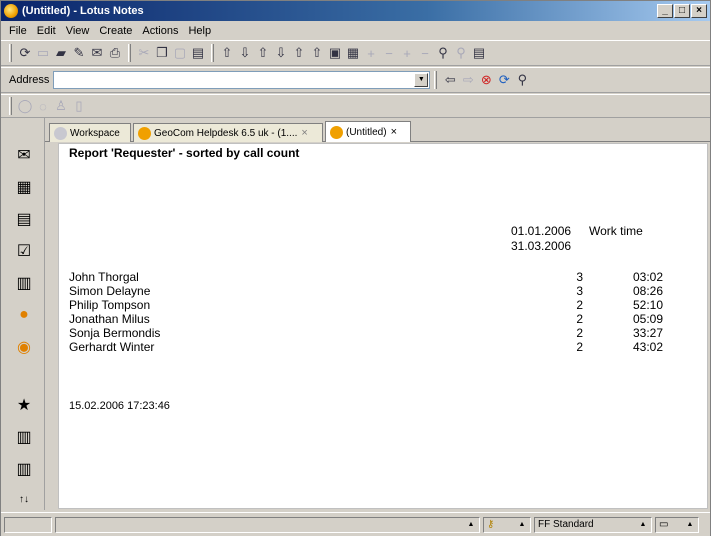 This screenshot has height=536, width=711. Describe the element at coordinates (371, 53) in the screenshot. I see `expand-all-icon: +` at that location.